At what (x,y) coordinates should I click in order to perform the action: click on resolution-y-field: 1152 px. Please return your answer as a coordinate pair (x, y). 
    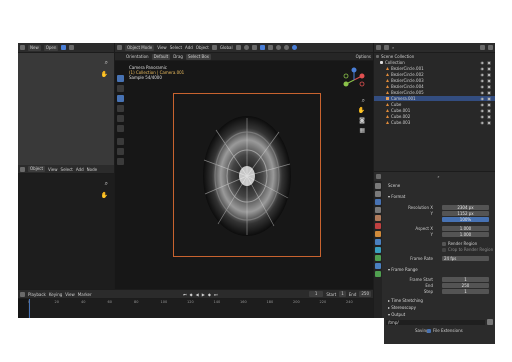
    Looking at the image, I should click on (465, 213).